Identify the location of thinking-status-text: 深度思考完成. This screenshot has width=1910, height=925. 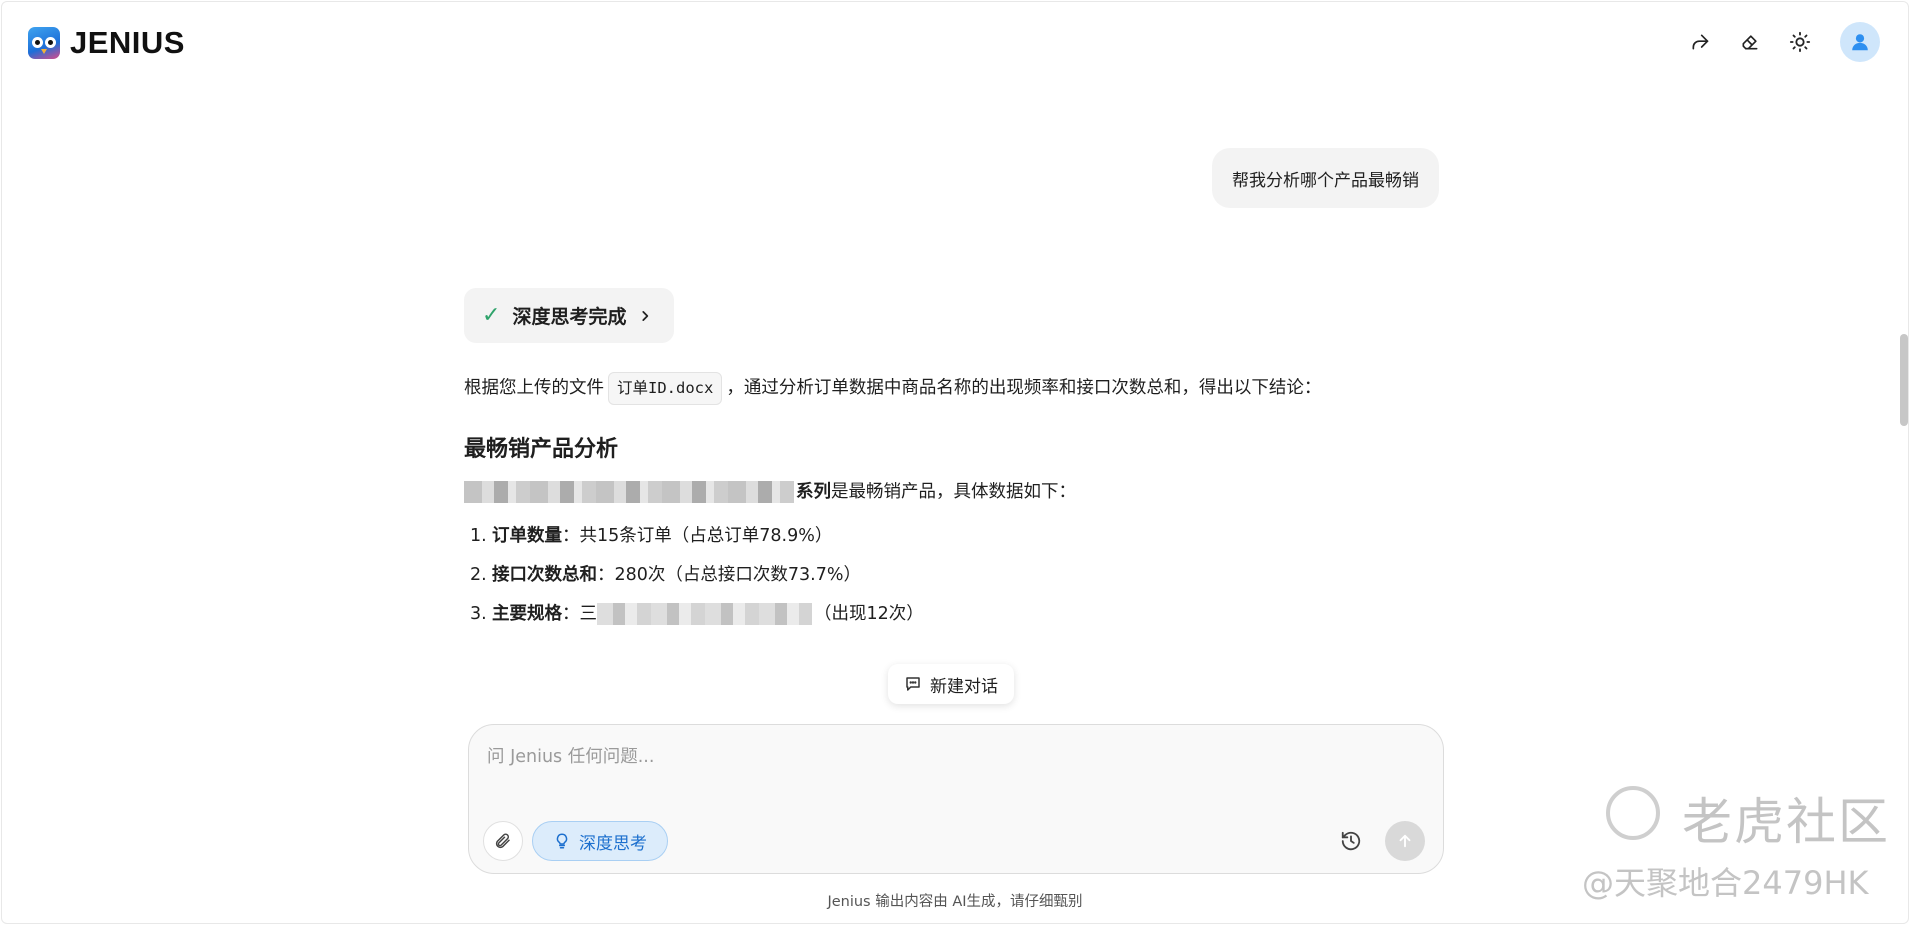
(569, 317).